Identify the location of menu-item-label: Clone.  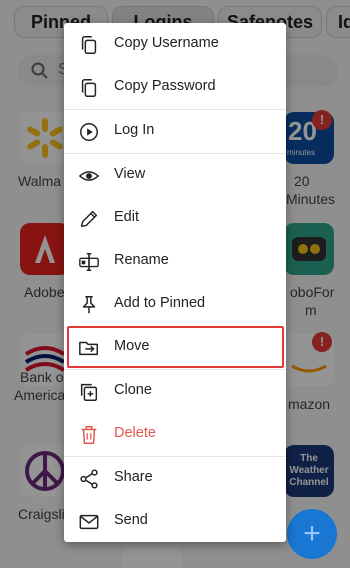
(133, 390).